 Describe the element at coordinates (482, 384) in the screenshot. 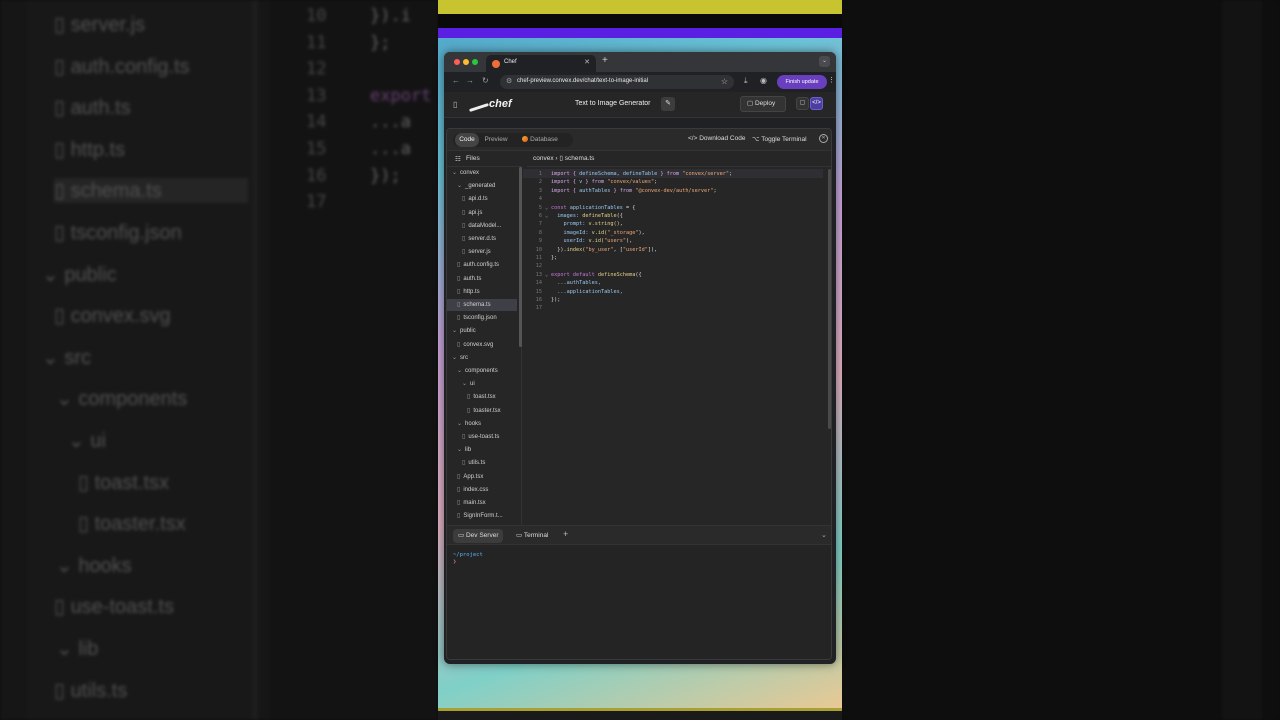

I see `file-tree-item: ⌄ ui` at that location.